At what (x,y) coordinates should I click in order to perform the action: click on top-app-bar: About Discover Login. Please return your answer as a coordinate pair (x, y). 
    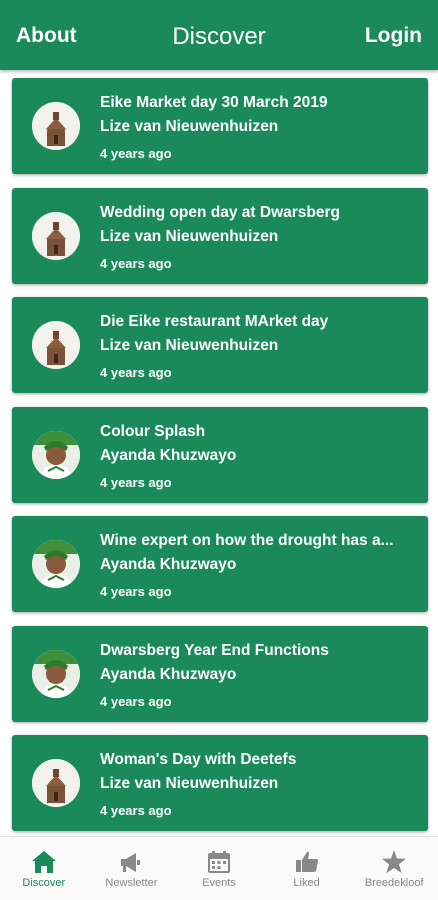
    Looking at the image, I should click on (219, 35).